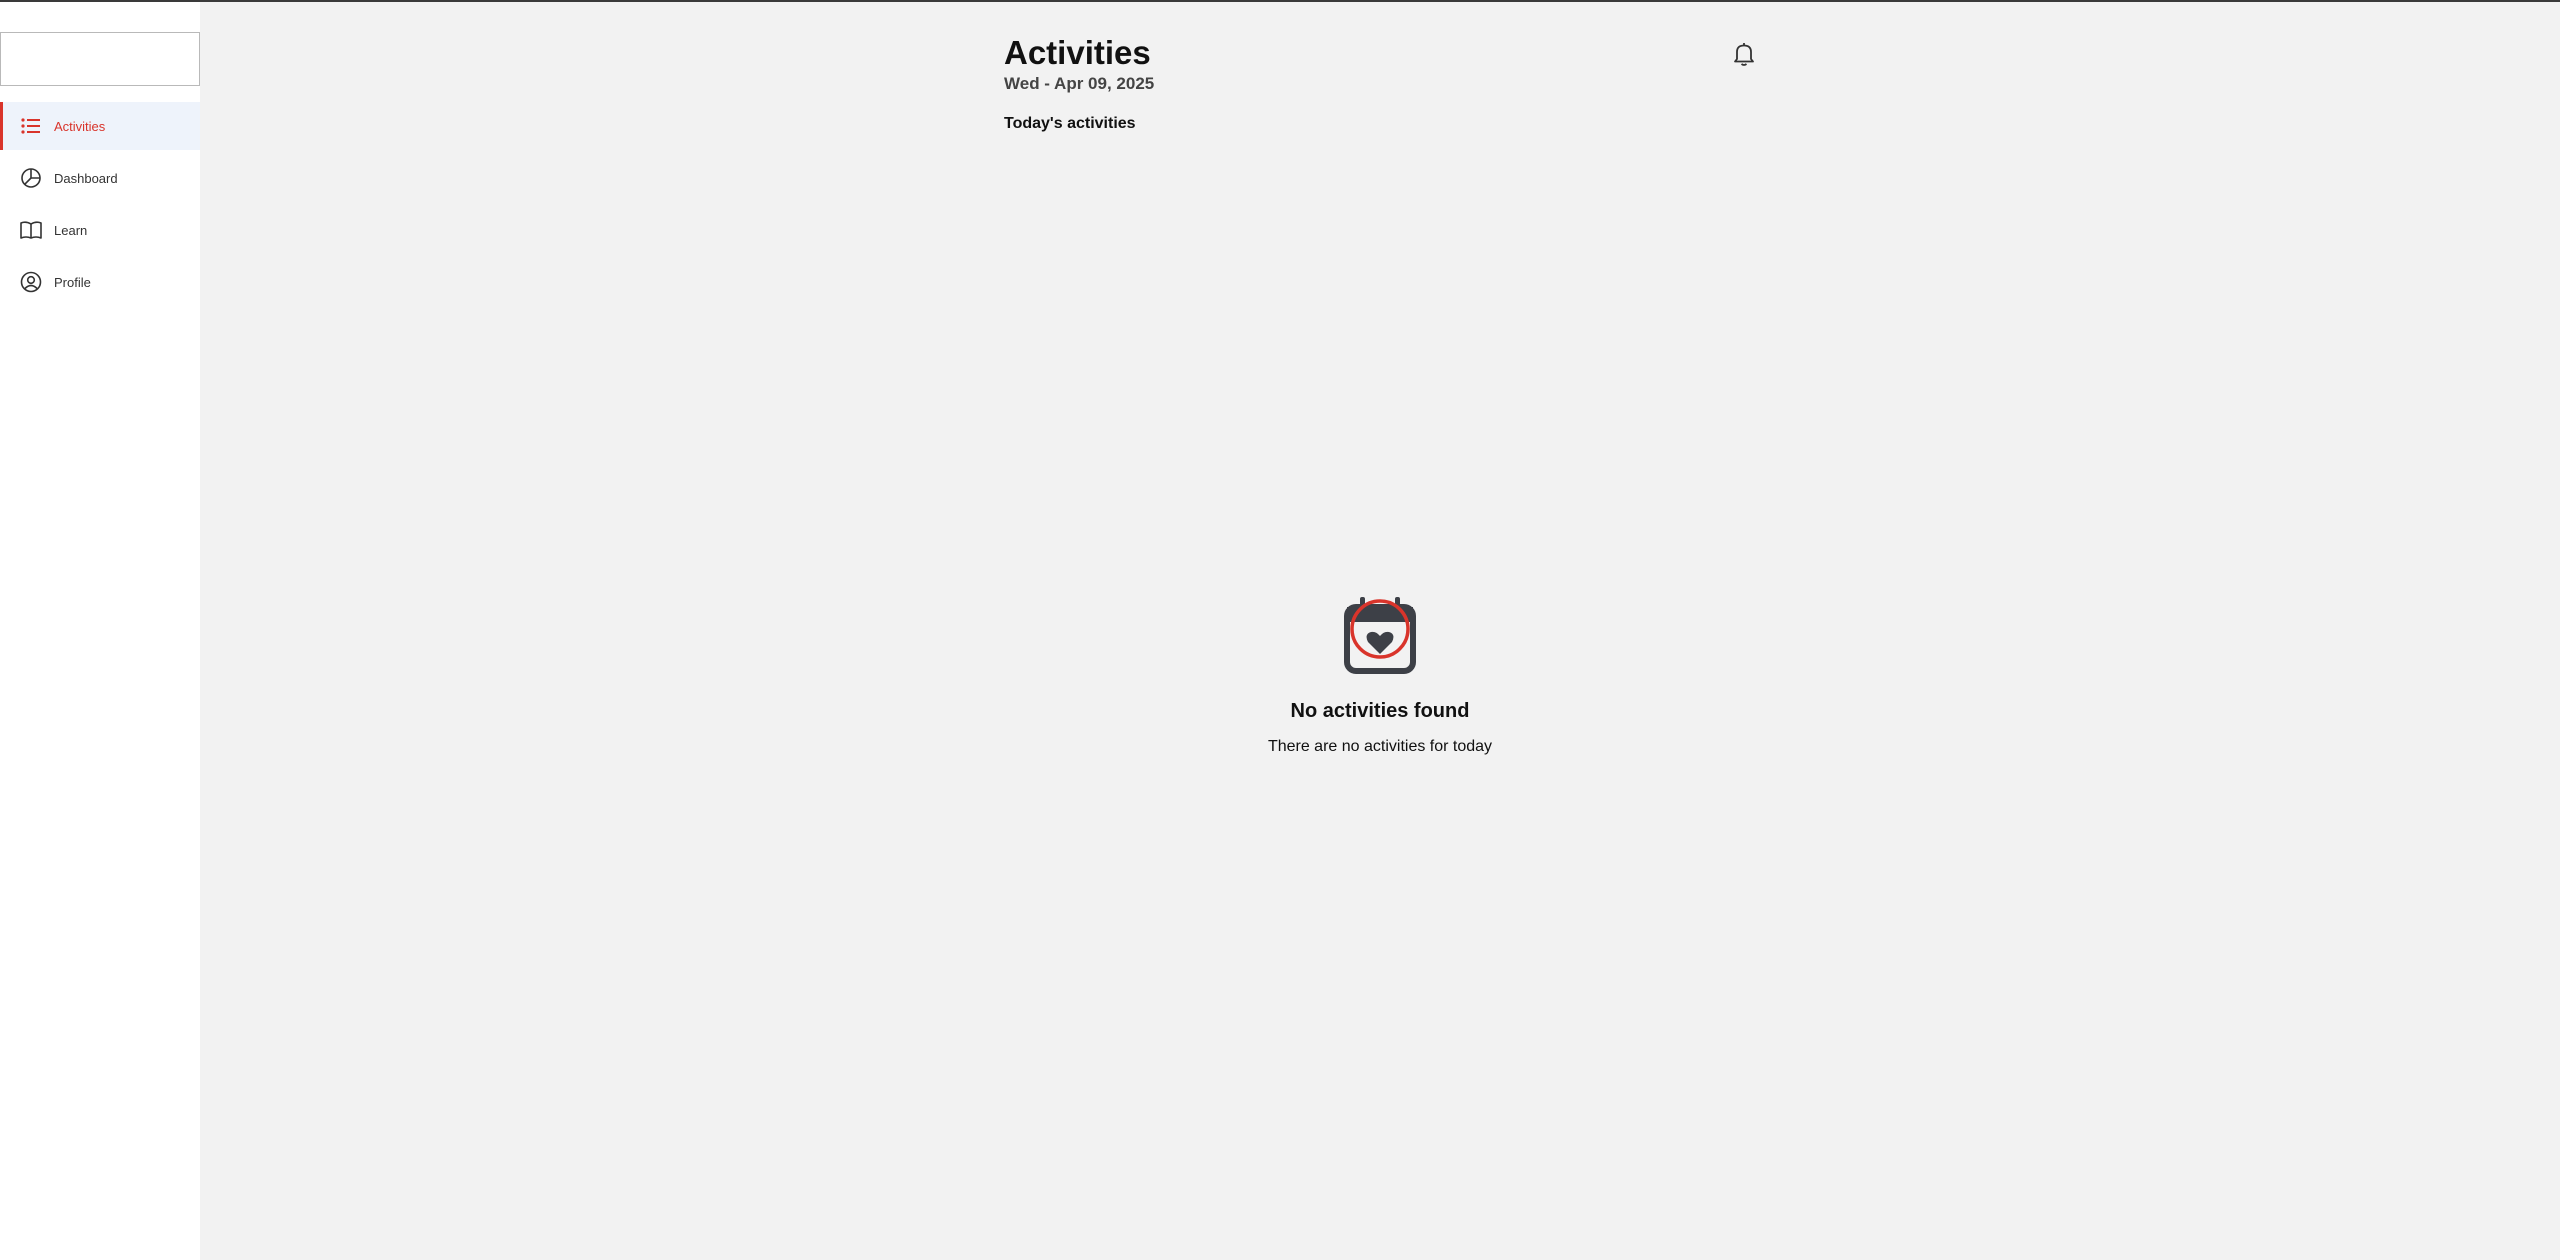 This screenshot has width=2560, height=1260. I want to click on page-title: Activities, so click(1077, 52).